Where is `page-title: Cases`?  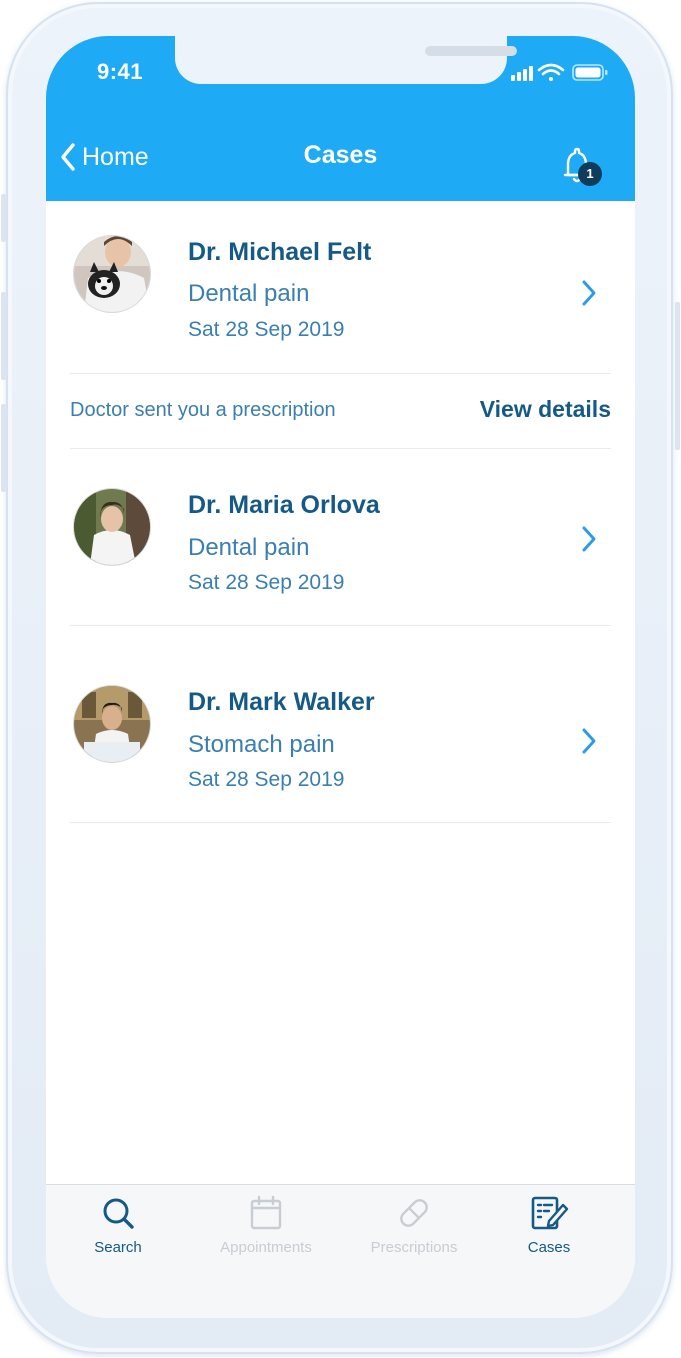 page-title: Cases is located at coordinates (340, 155).